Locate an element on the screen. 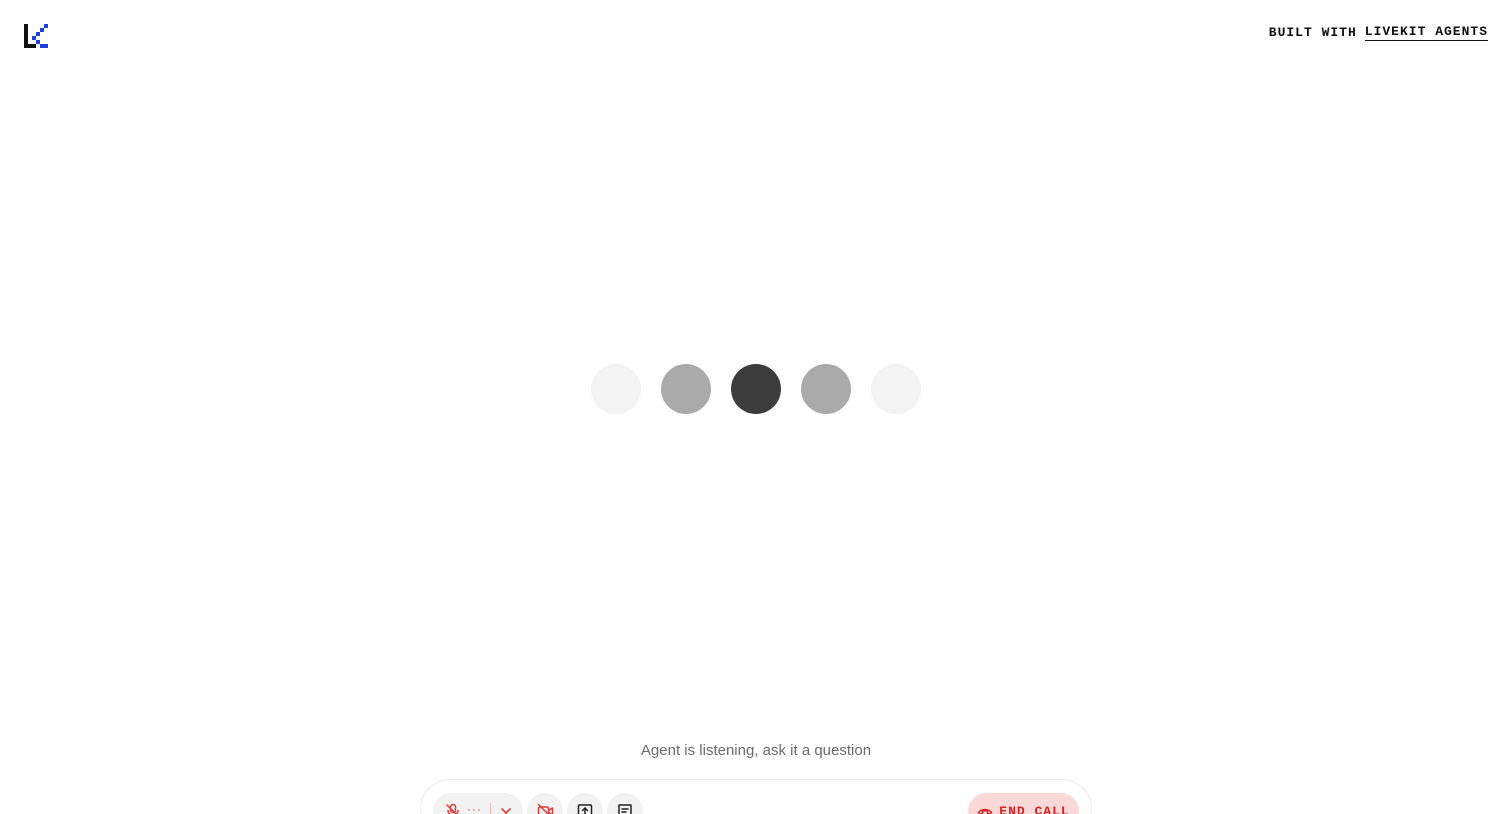 The width and height of the screenshot is (1512, 814). livekit-logo is located at coordinates (36, 36).